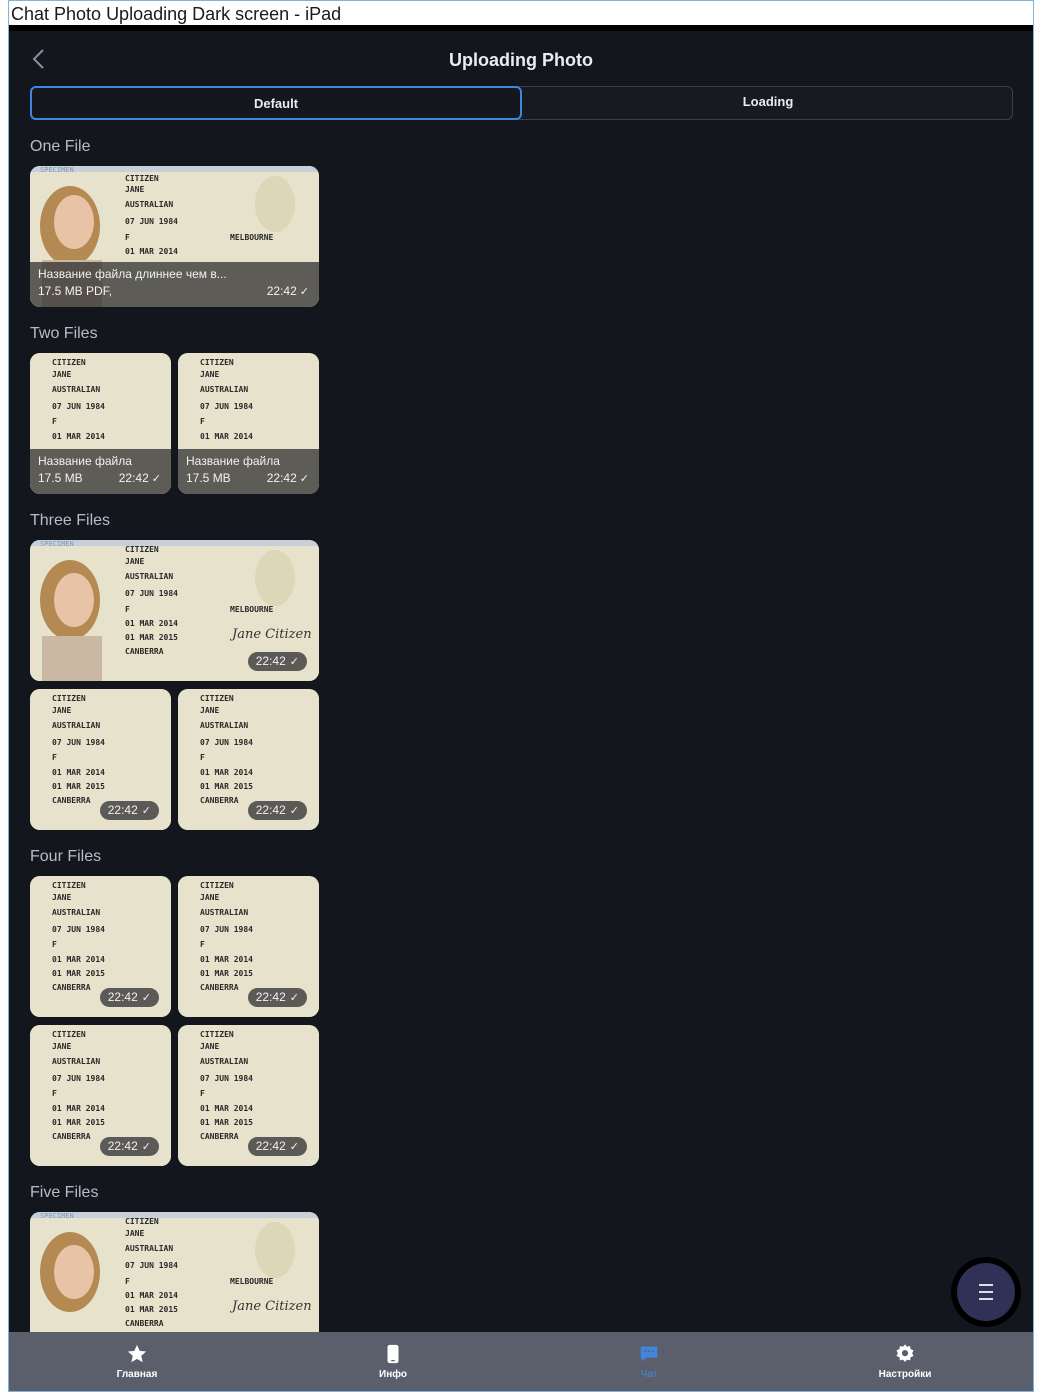 This screenshot has width=1042, height=1392. What do you see at coordinates (233, 461) in the screenshot?
I see `file-name: Название файла` at bounding box center [233, 461].